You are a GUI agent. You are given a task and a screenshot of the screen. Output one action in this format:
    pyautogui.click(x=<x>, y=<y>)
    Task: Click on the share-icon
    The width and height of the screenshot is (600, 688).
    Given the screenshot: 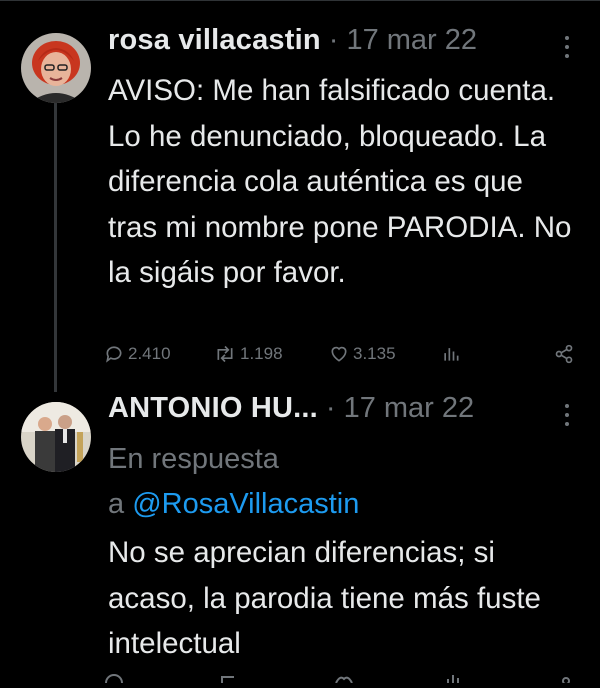 What is the action you would take?
    pyautogui.click(x=564, y=354)
    